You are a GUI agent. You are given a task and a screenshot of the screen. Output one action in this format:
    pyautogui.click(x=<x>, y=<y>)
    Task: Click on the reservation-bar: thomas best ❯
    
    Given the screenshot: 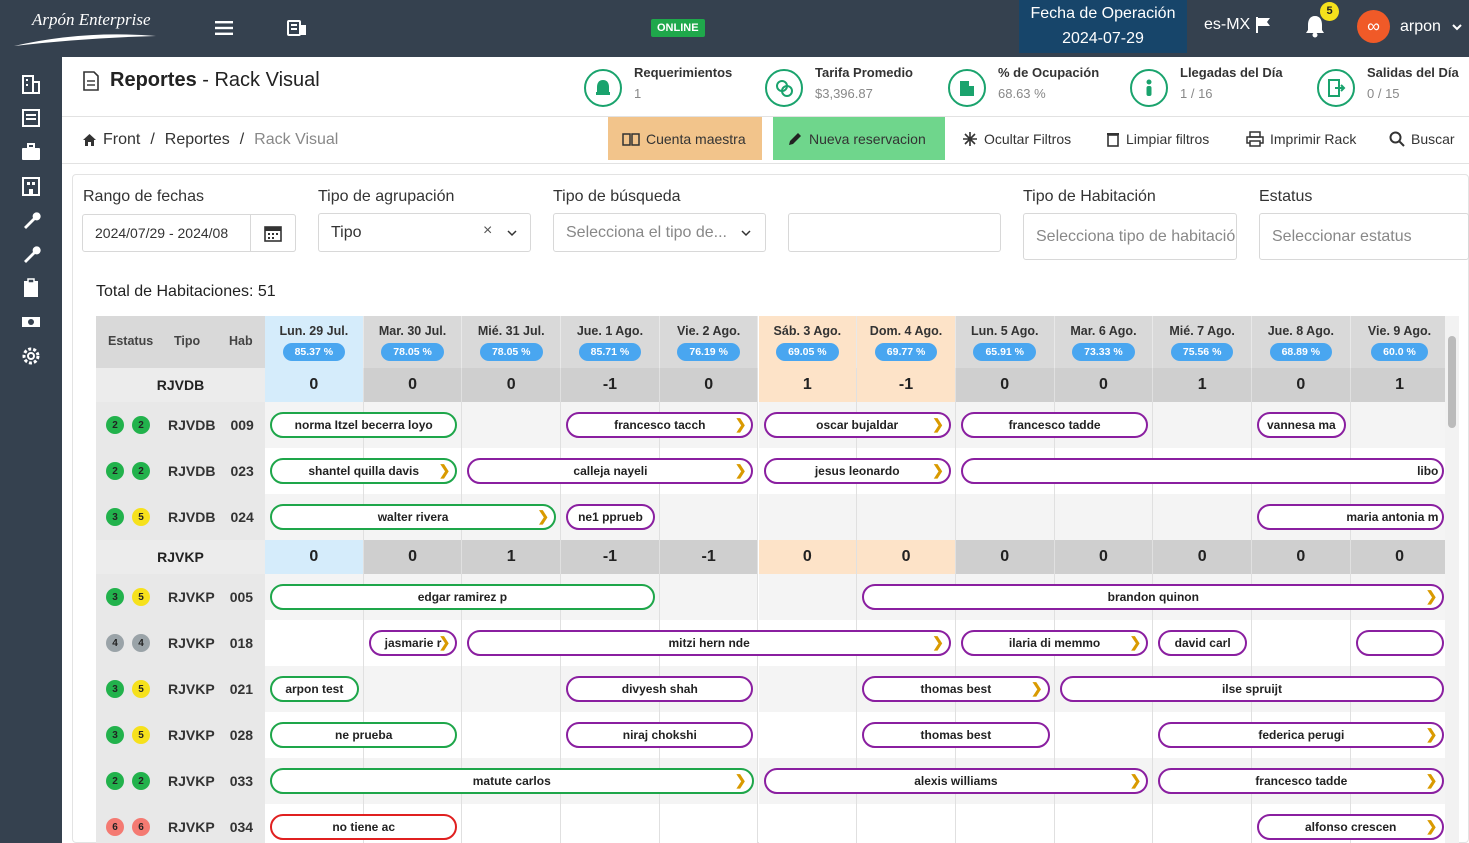 What is the action you would take?
    pyautogui.click(x=956, y=689)
    